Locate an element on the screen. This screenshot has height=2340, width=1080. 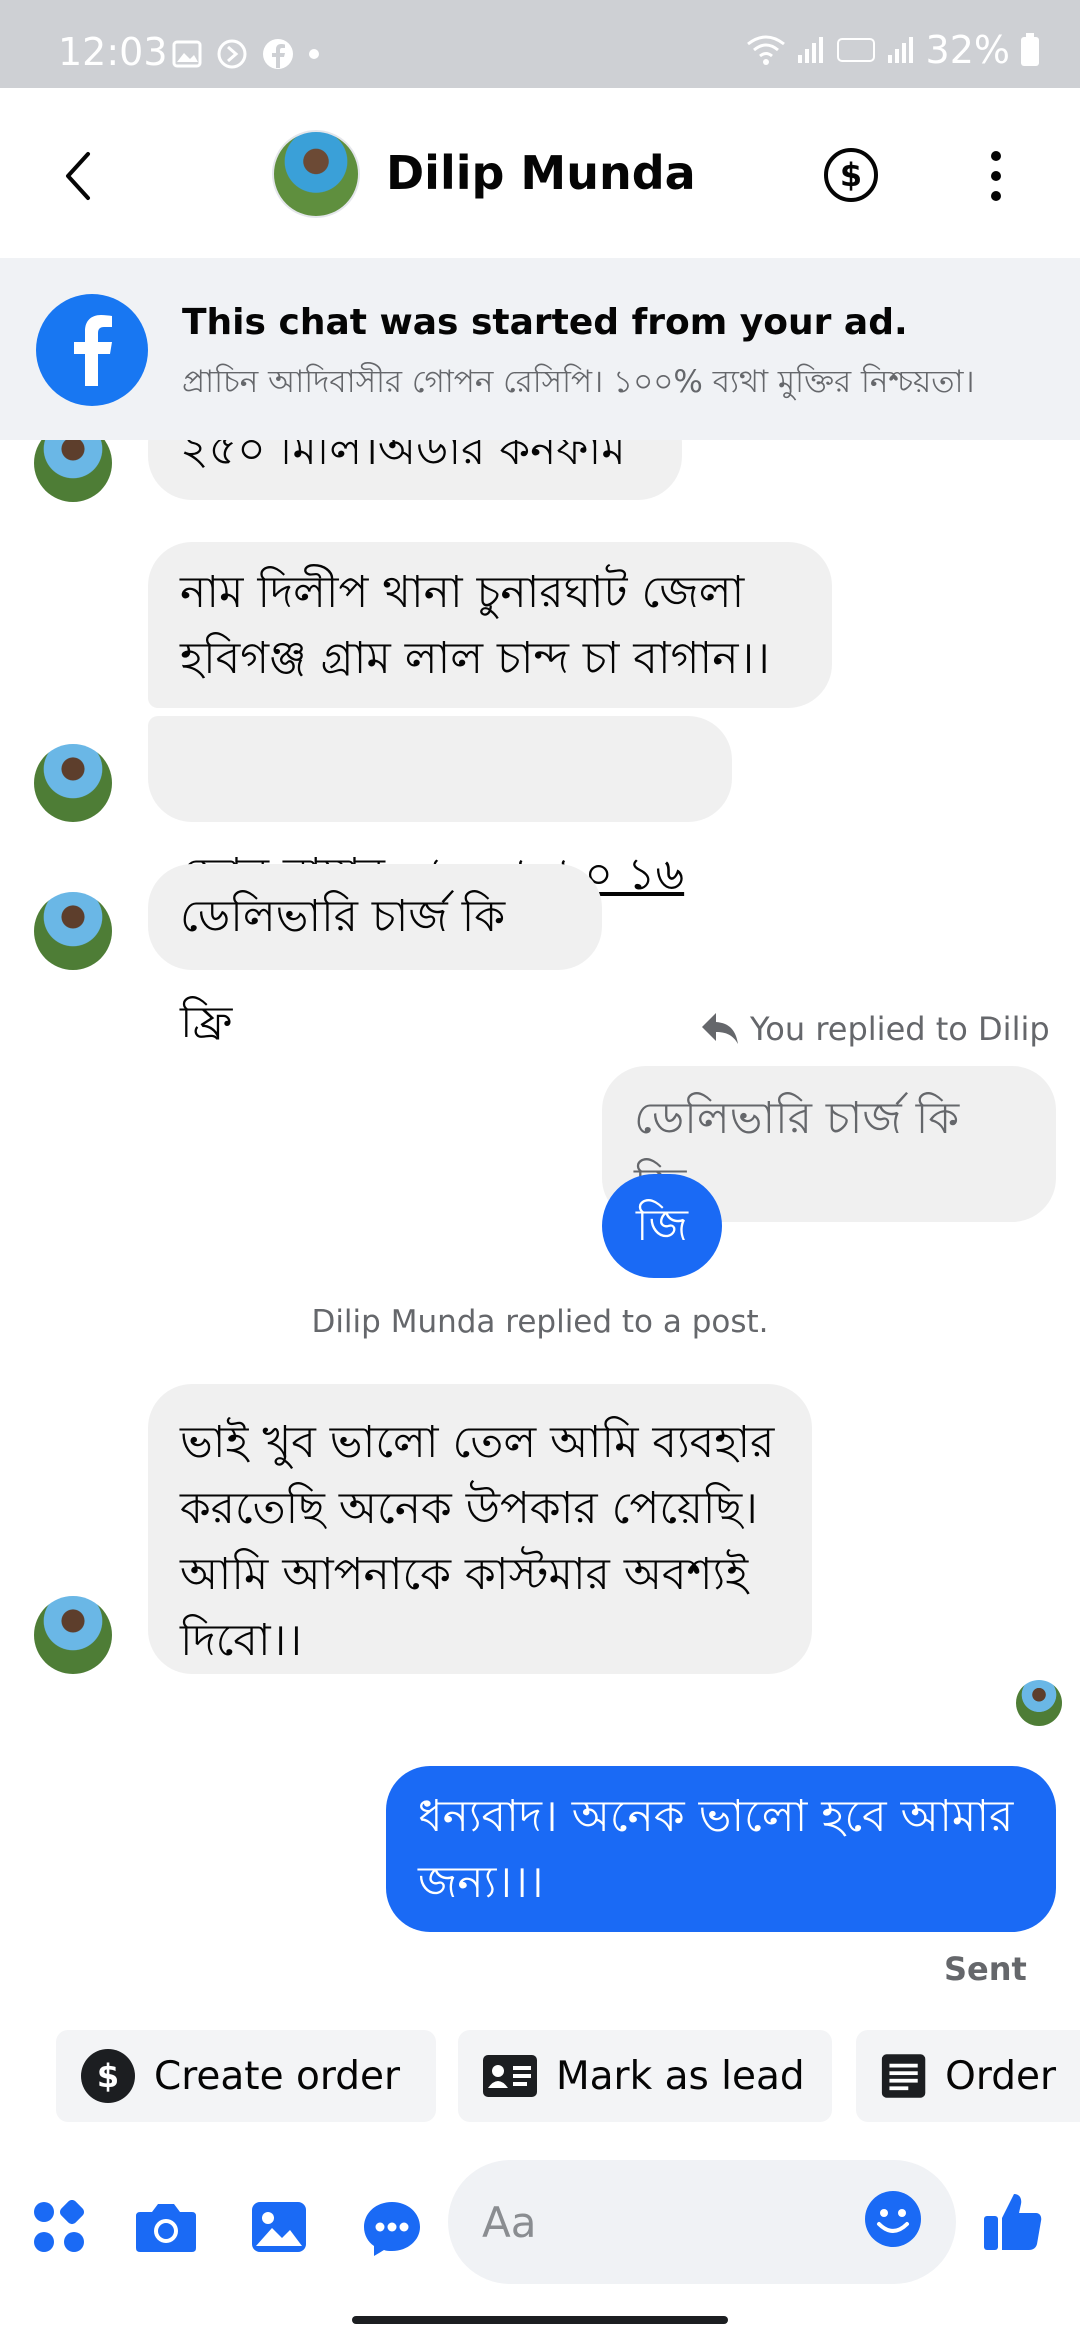
message-bubble-outgoing: জি is located at coordinates (662, 1226).